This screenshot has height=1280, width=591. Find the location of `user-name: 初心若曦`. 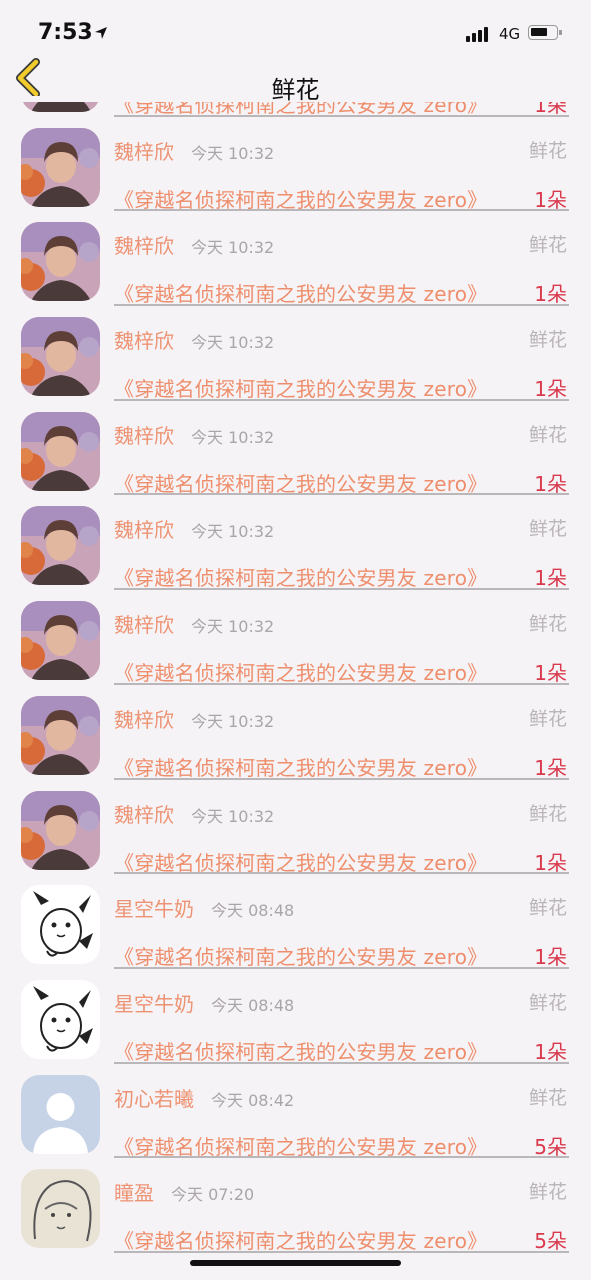

user-name: 初心若曦 is located at coordinates (154, 1097).